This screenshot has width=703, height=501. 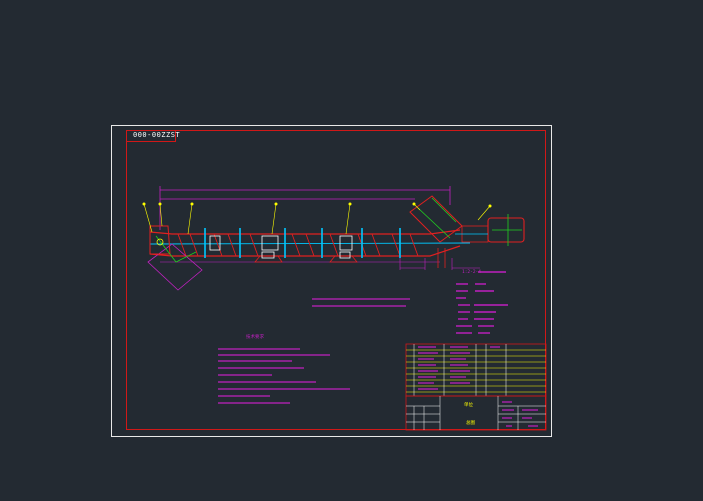 I want to click on intermediate-bearings, so click(x=281, y=247).